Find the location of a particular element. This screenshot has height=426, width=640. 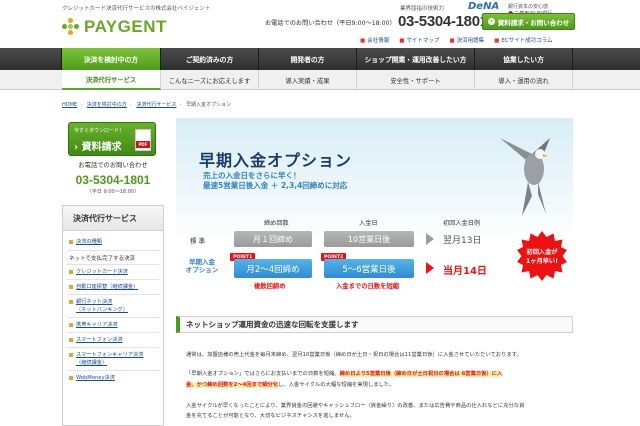

sidebar-item-bank-net: 銀行ネット決済 is located at coordinates (90, 301).